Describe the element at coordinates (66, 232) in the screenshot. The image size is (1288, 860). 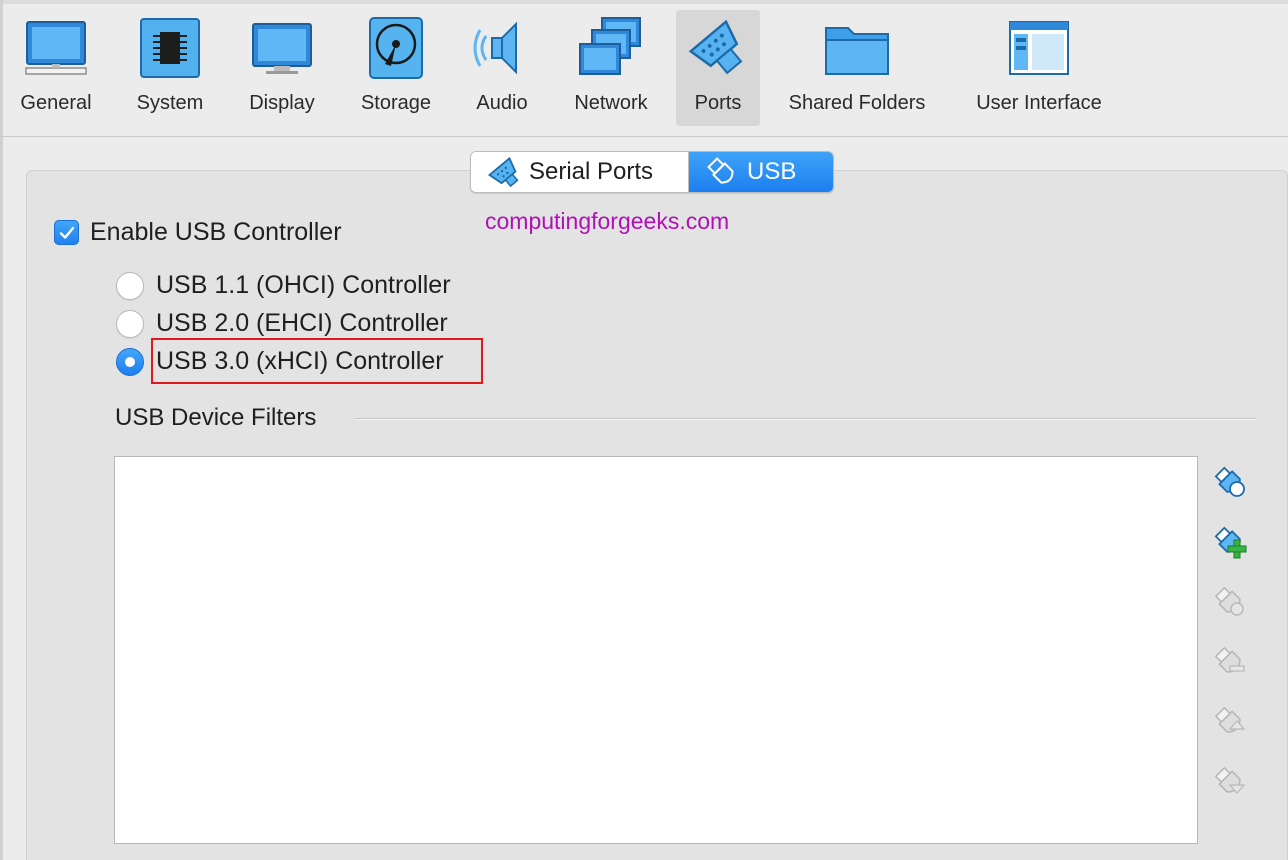
I see `checkmark-icon` at that location.